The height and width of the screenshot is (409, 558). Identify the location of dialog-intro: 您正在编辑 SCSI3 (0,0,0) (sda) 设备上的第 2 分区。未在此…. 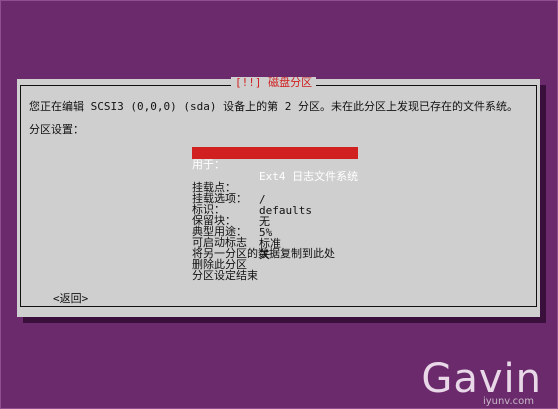
(273, 106).